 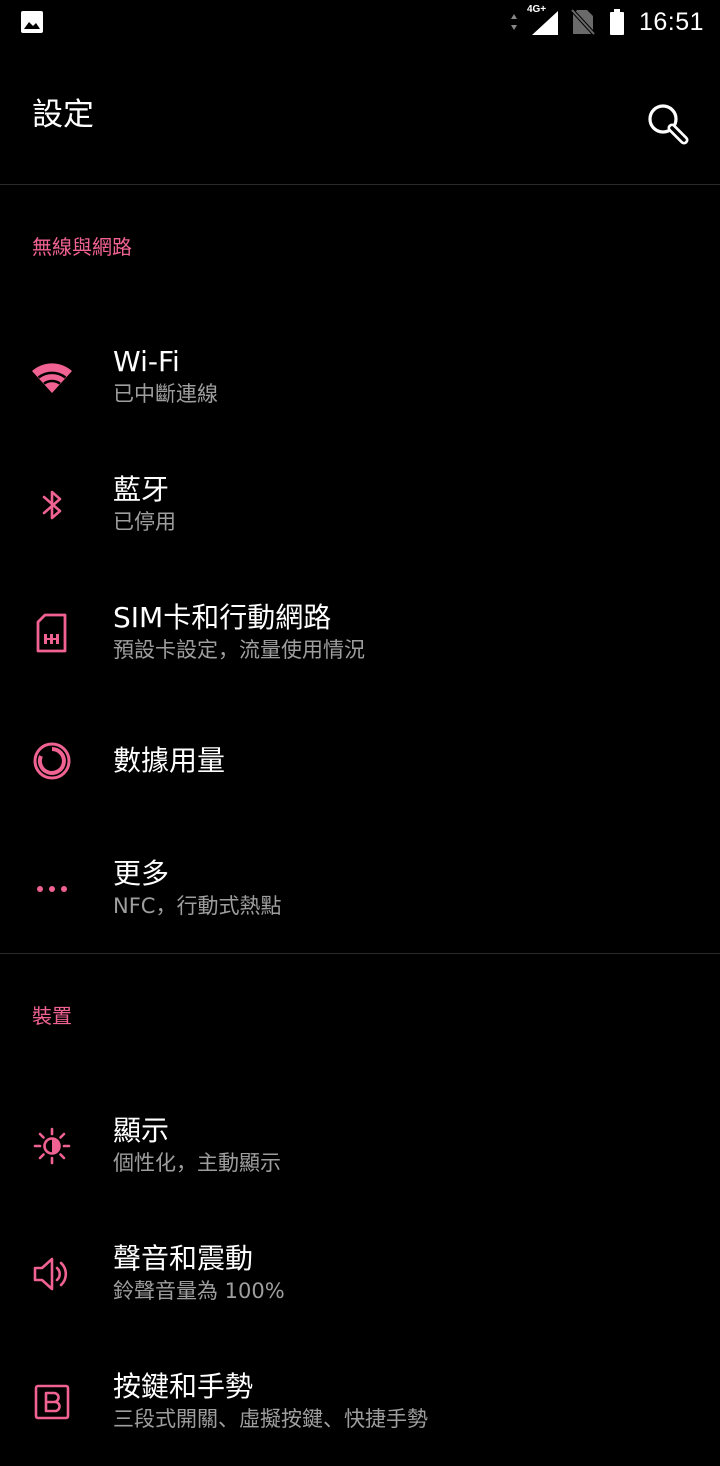 I want to click on signal-icon, so click(x=544, y=23).